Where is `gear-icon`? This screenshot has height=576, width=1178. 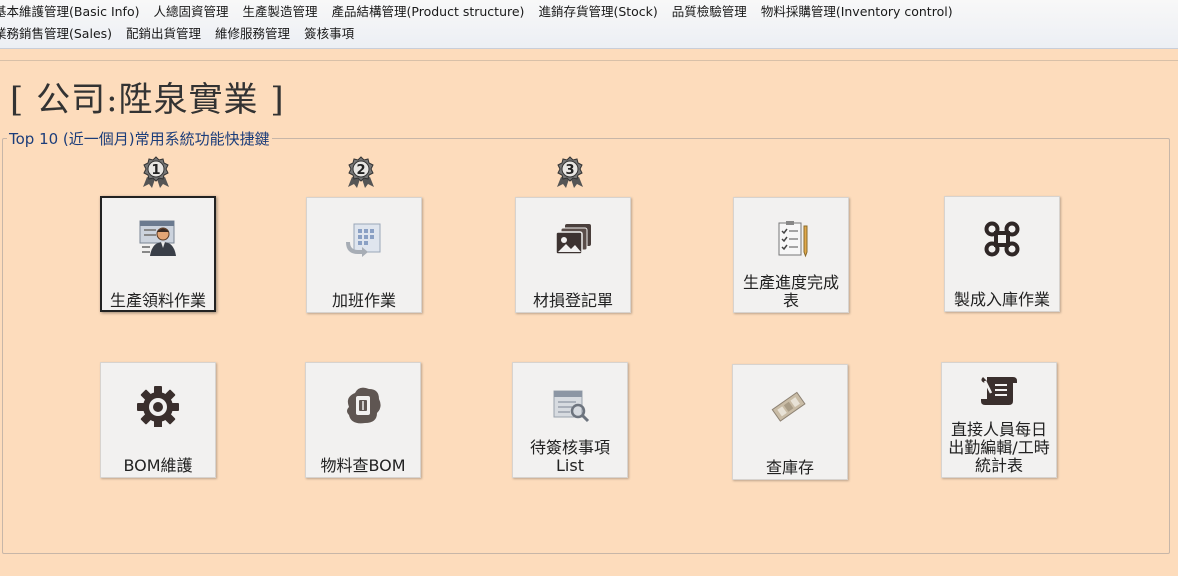 gear-icon is located at coordinates (158, 405).